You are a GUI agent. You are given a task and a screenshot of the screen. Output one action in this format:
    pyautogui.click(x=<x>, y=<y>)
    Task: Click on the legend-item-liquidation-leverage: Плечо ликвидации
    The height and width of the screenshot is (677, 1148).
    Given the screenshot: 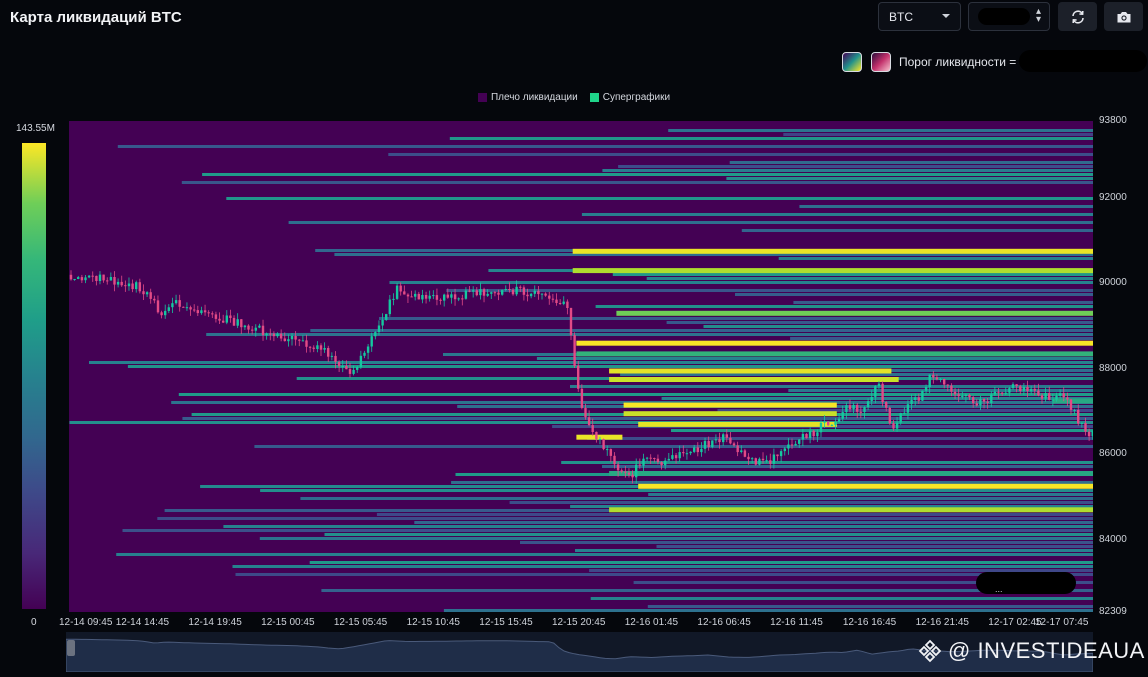 What is the action you would take?
    pyautogui.click(x=527, y=97)
    